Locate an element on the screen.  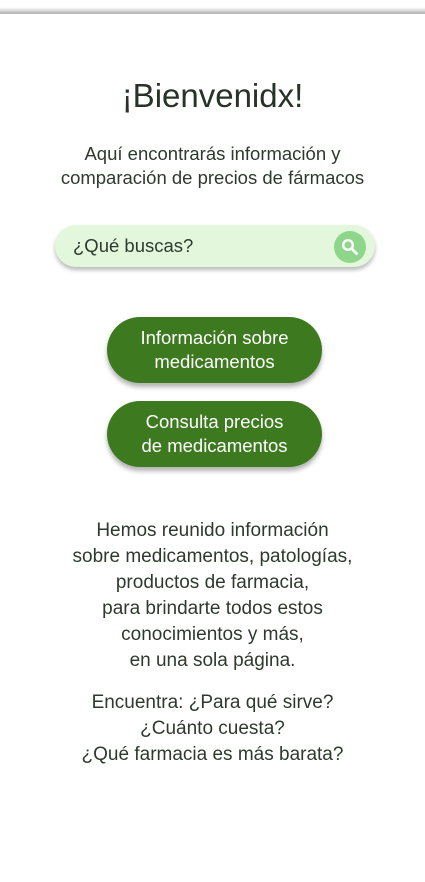
medication-info-label-line: medicamentos is located at coordinates (214, 361).